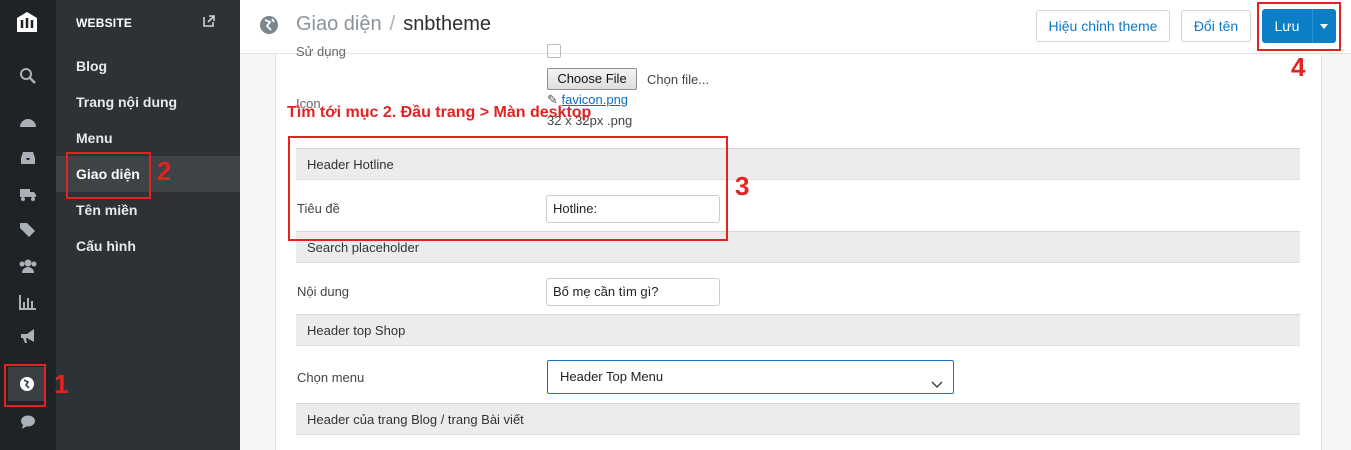 The width and height of the screenshot is (1351, 450). I want to click on sidebar-item-menu: Menu, so click(148, 138).